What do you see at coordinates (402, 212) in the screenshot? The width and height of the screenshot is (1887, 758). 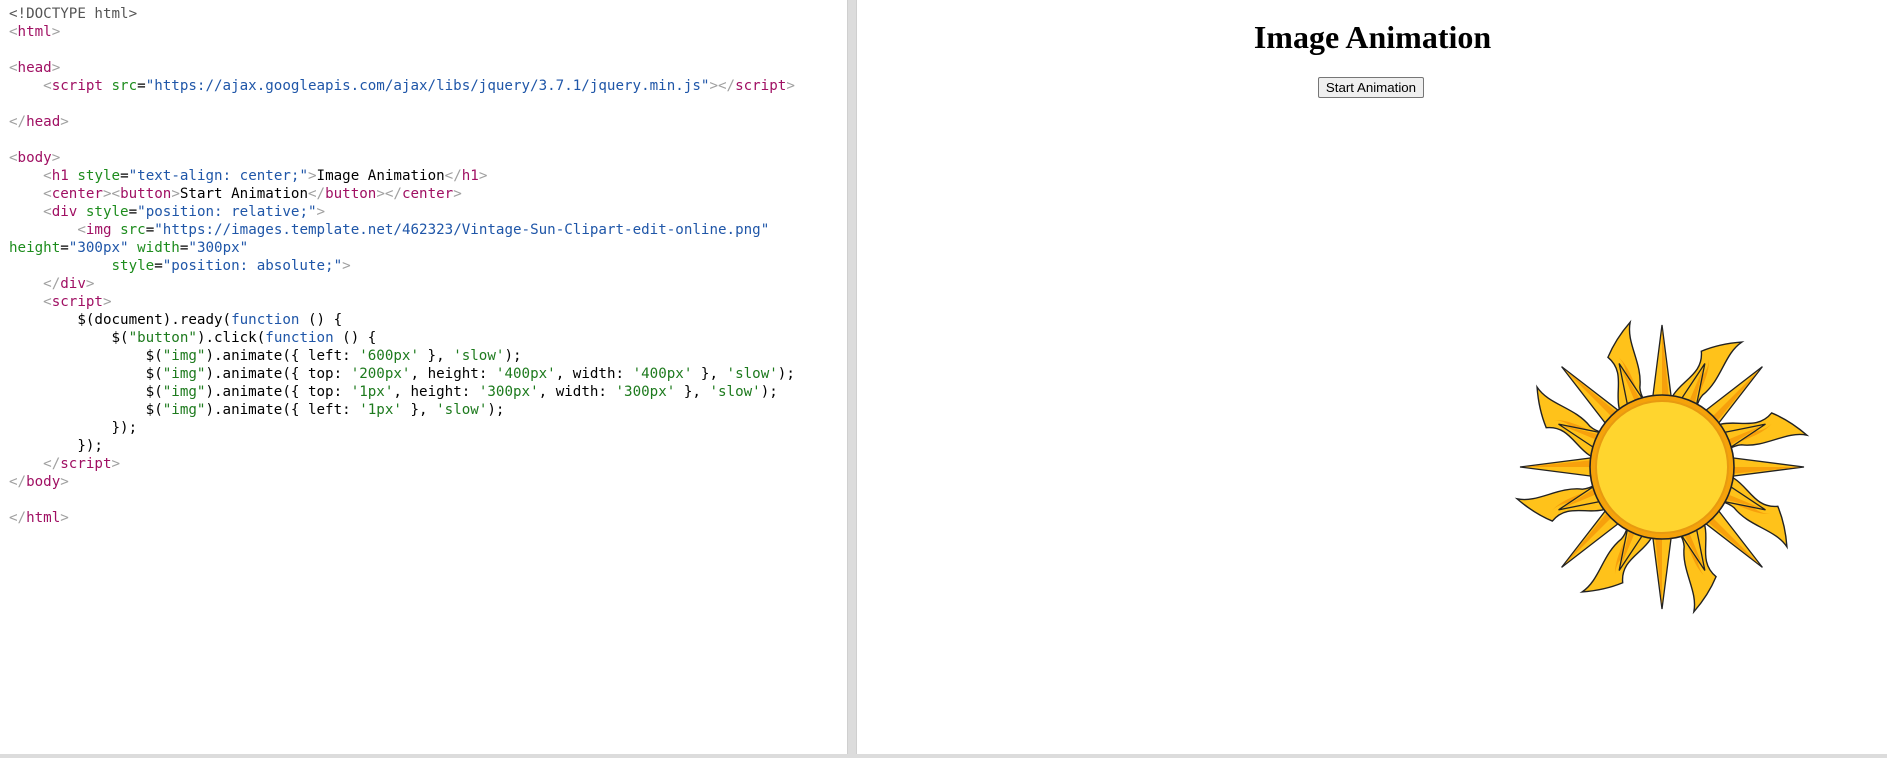 I see `code-line: <div style="position: relative;">` at bounding box center [402, 212].